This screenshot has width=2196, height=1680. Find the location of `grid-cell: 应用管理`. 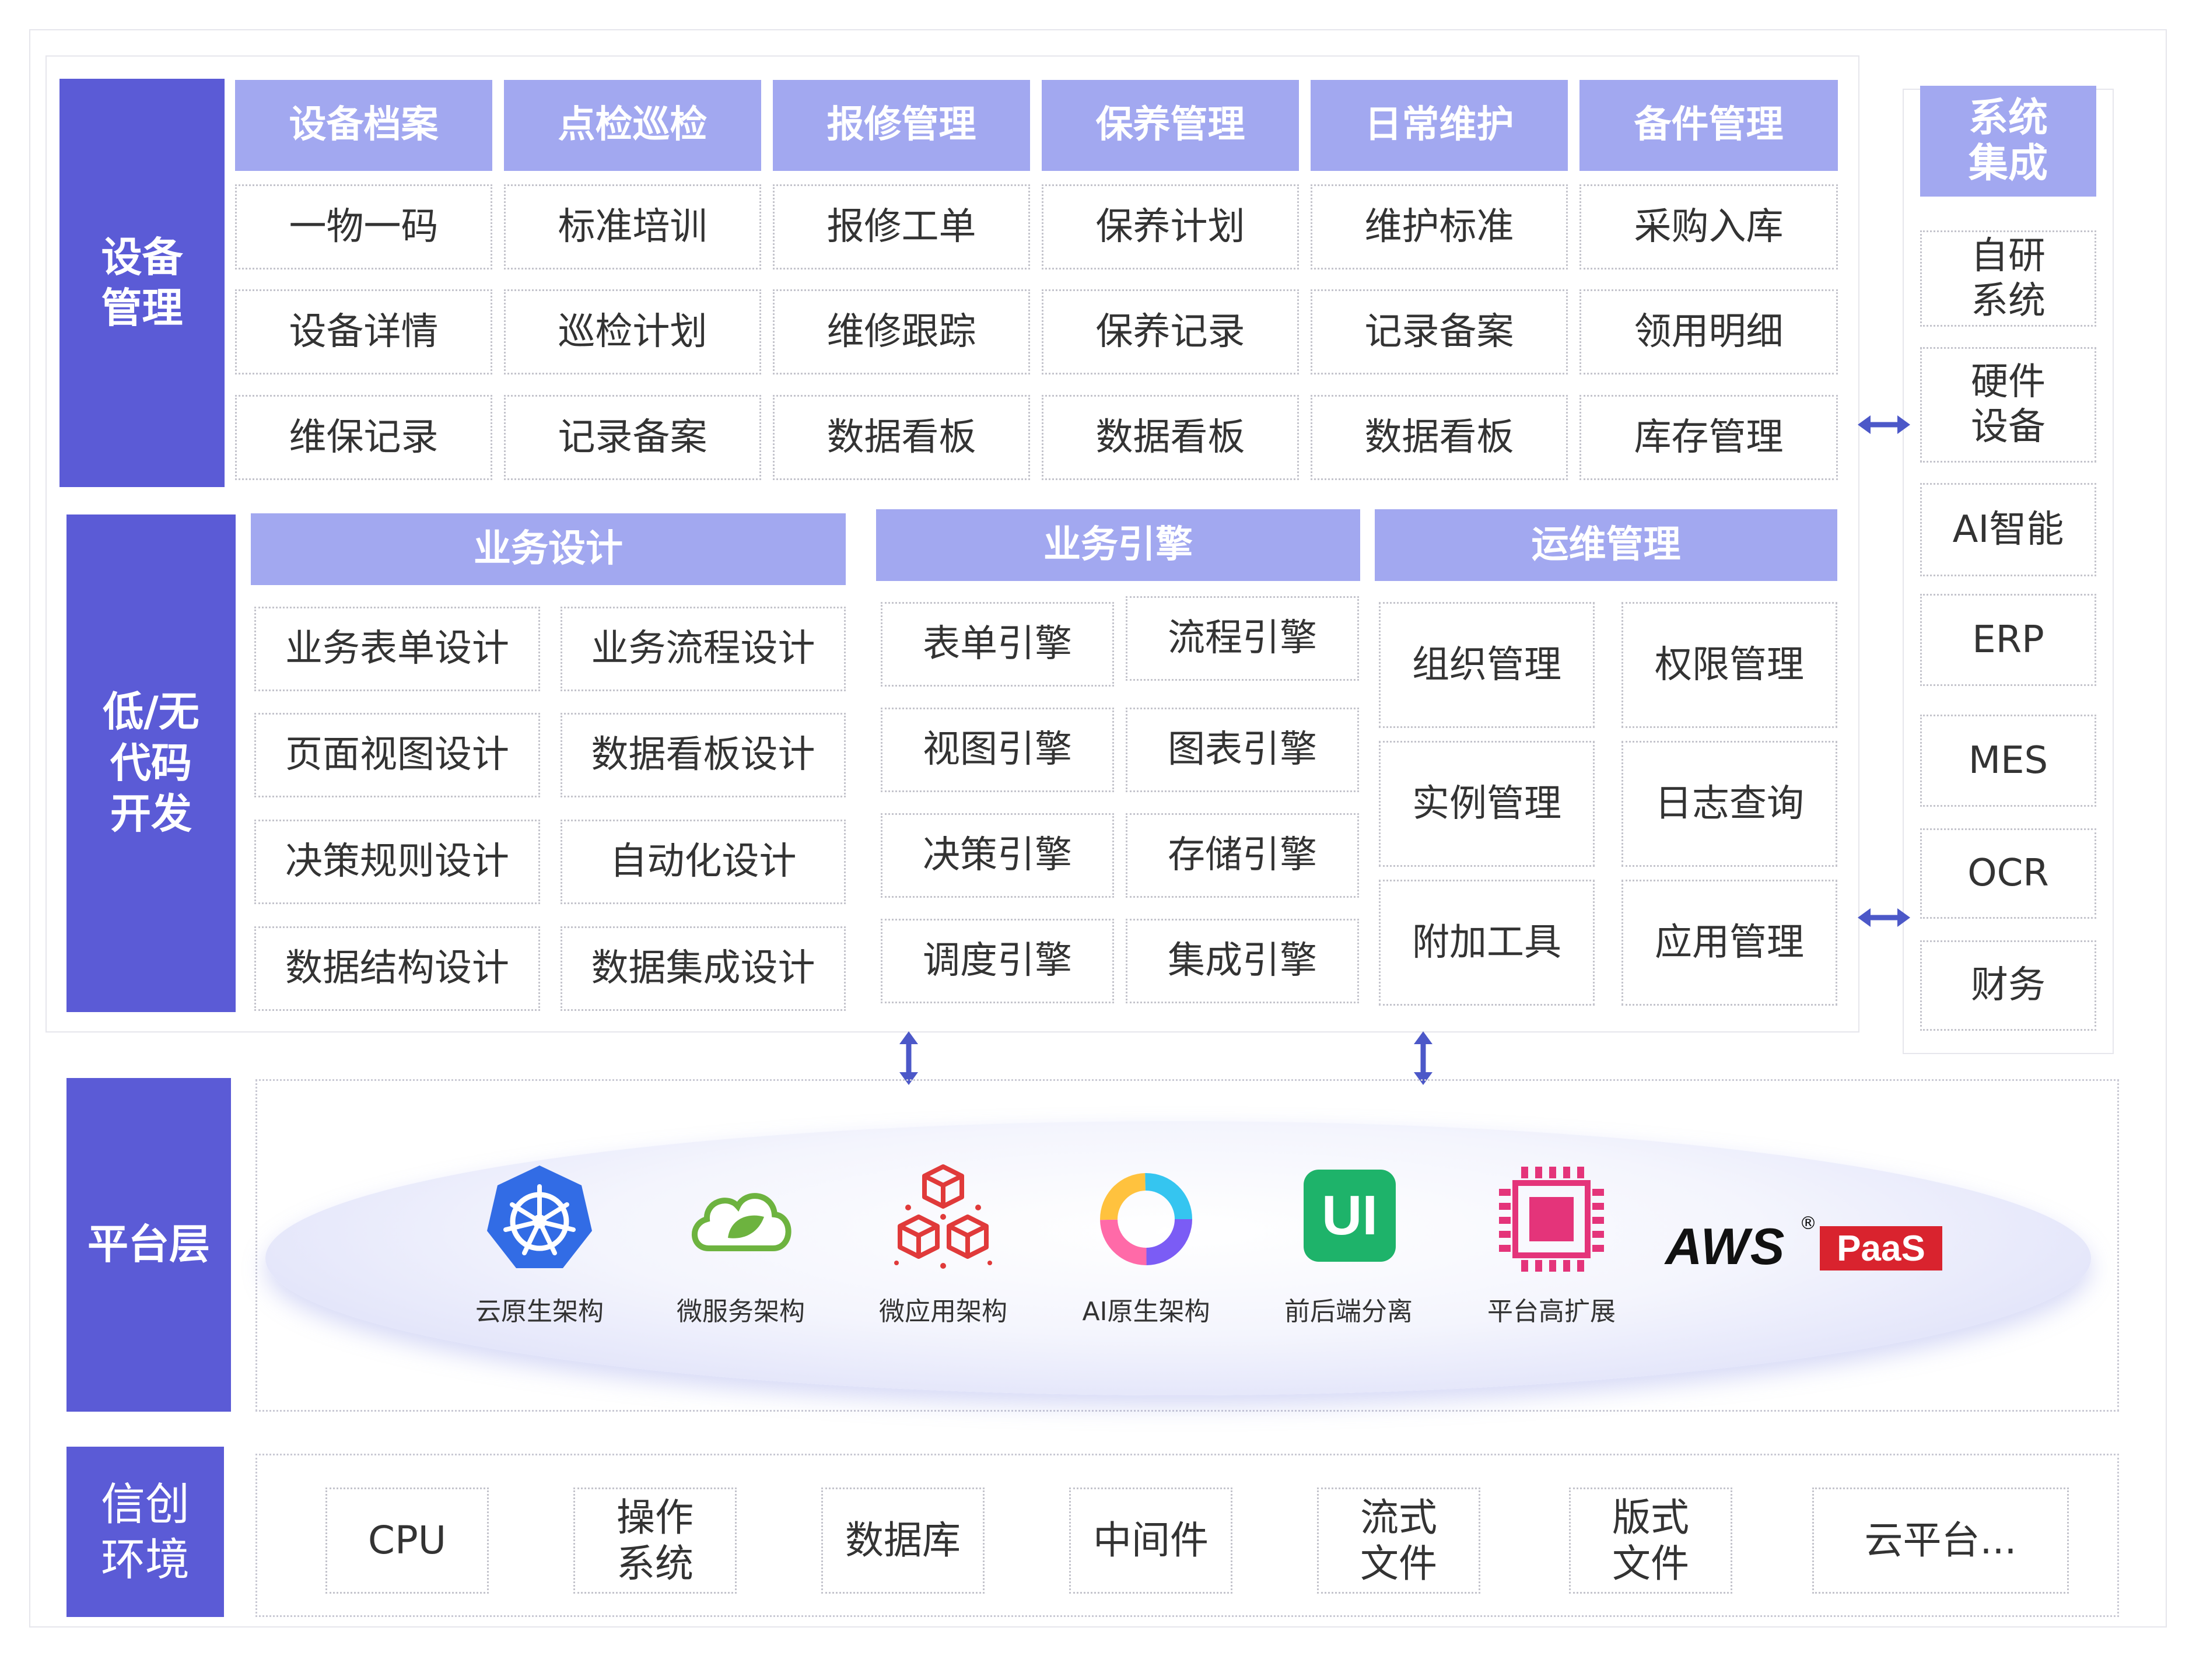

grid-cell: 应用管理 is located at coordinates (1729, 943).